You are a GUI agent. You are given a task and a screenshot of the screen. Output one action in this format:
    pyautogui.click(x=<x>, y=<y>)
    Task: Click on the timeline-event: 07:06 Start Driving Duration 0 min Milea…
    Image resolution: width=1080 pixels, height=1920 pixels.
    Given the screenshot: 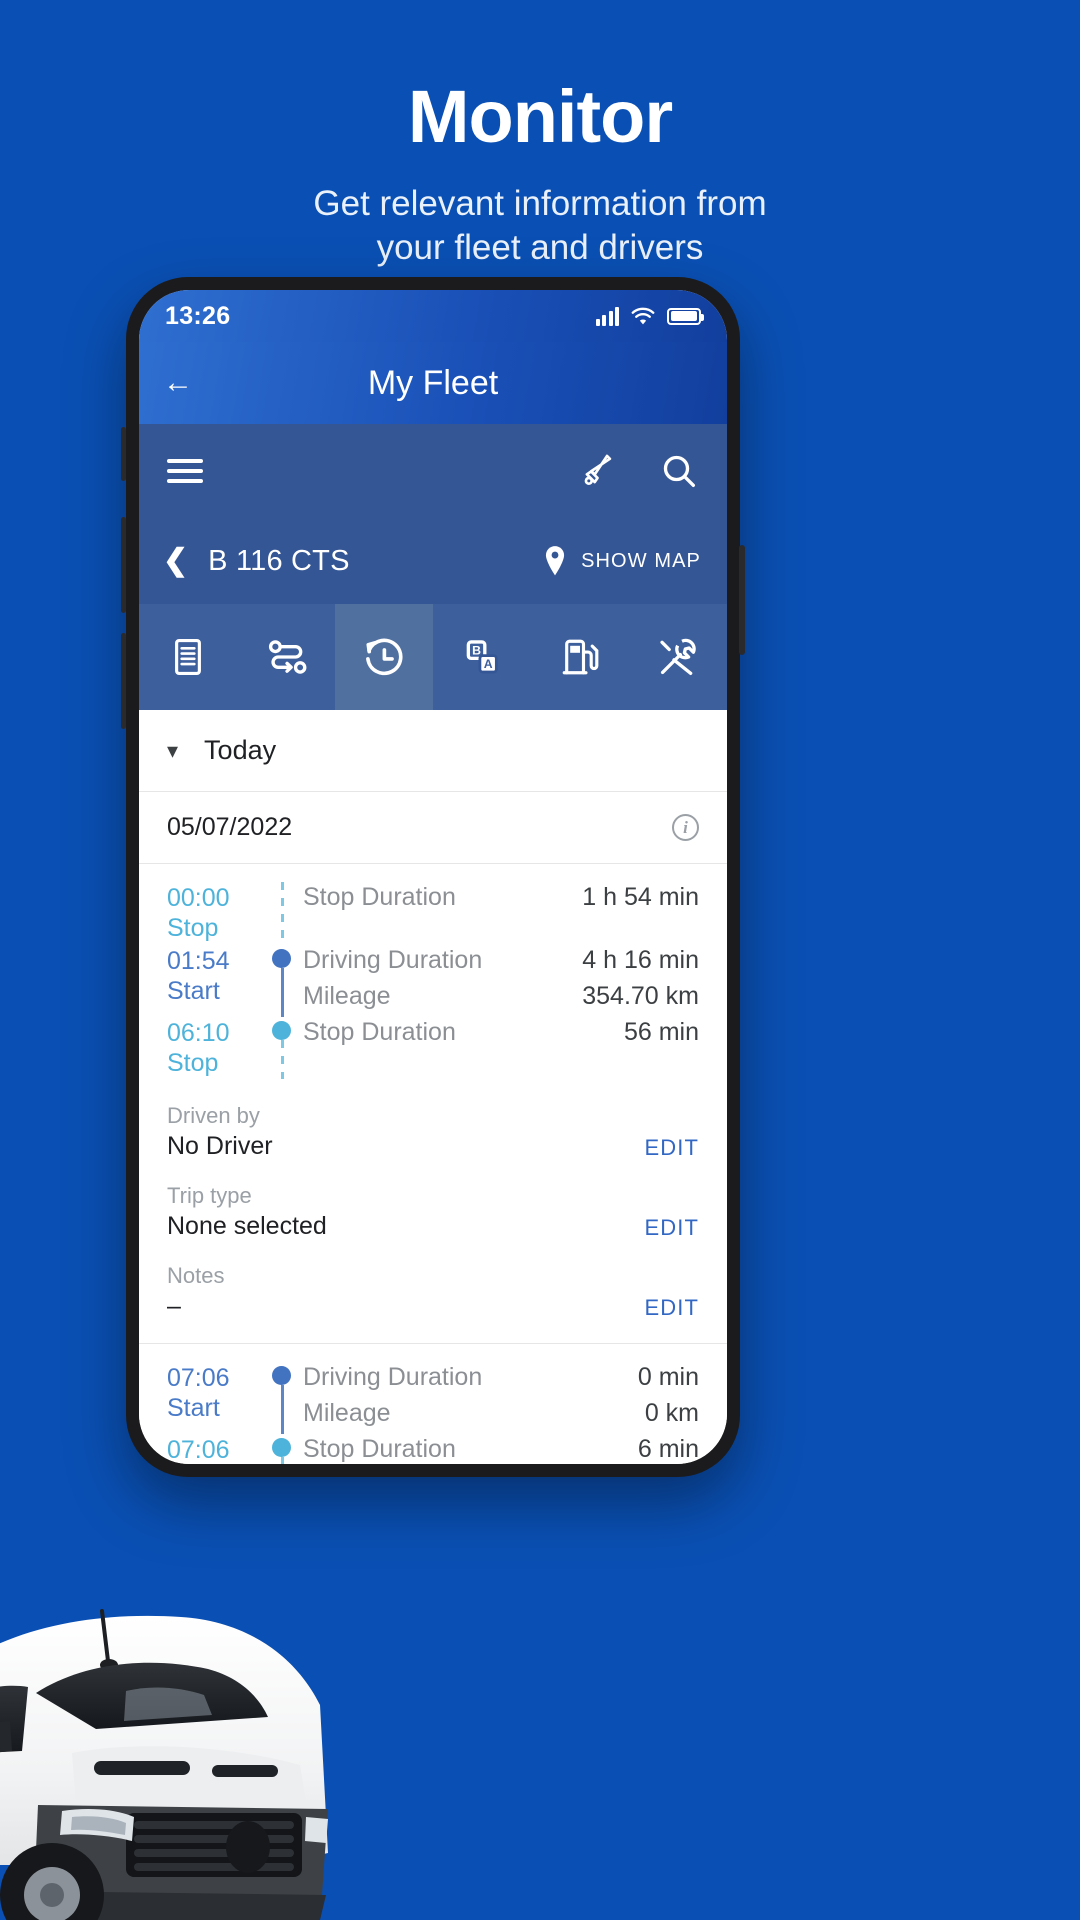 What is the action you would take?
    pyautogui.click(x=433, y=1398)
    